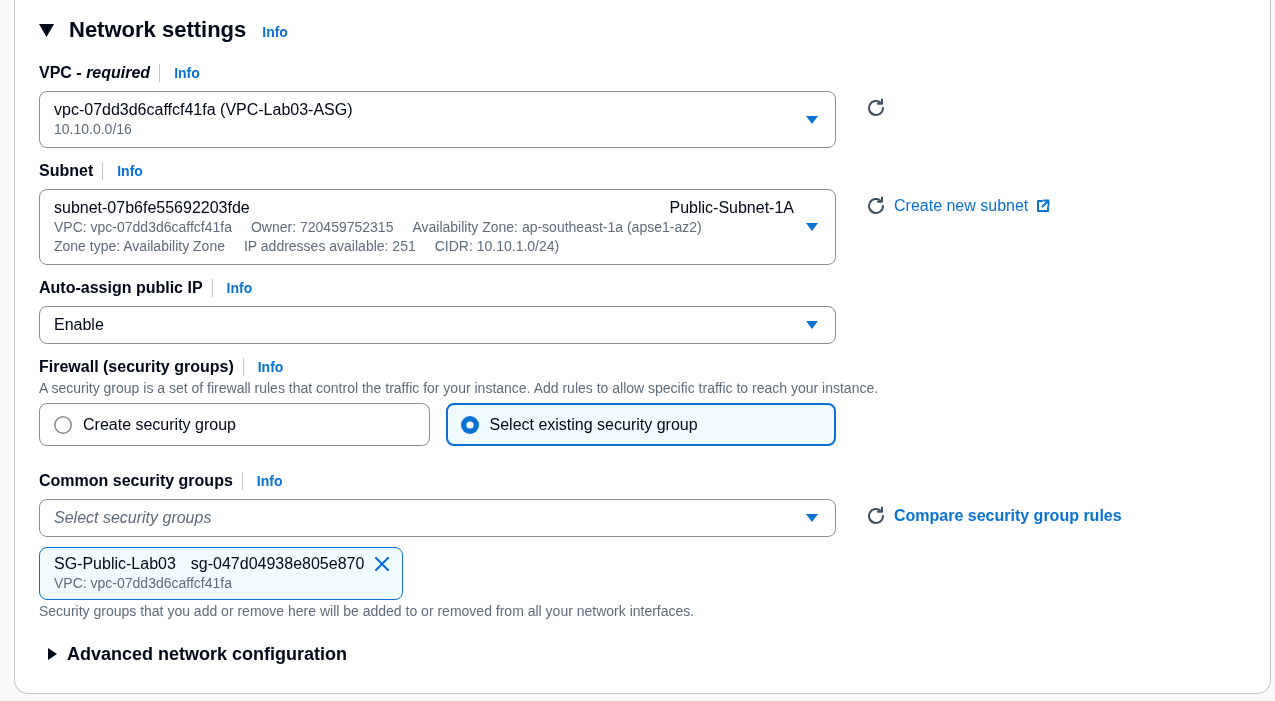 Image resolution: width=1275 pixels, height=701 pixels. What do you see at coordinates (136, 481) in the screenshot?
I see `field-label: Common security groups` at bounding box center [136, 481].